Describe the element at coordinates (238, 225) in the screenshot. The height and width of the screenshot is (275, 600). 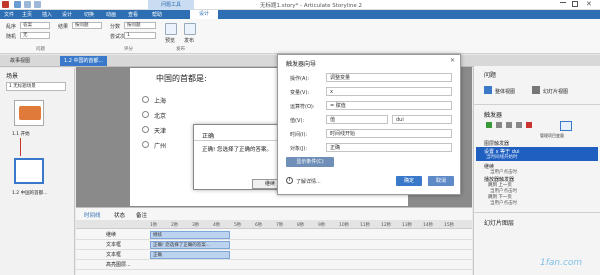
I see `ruler-tick-label: 5秒` at that location.